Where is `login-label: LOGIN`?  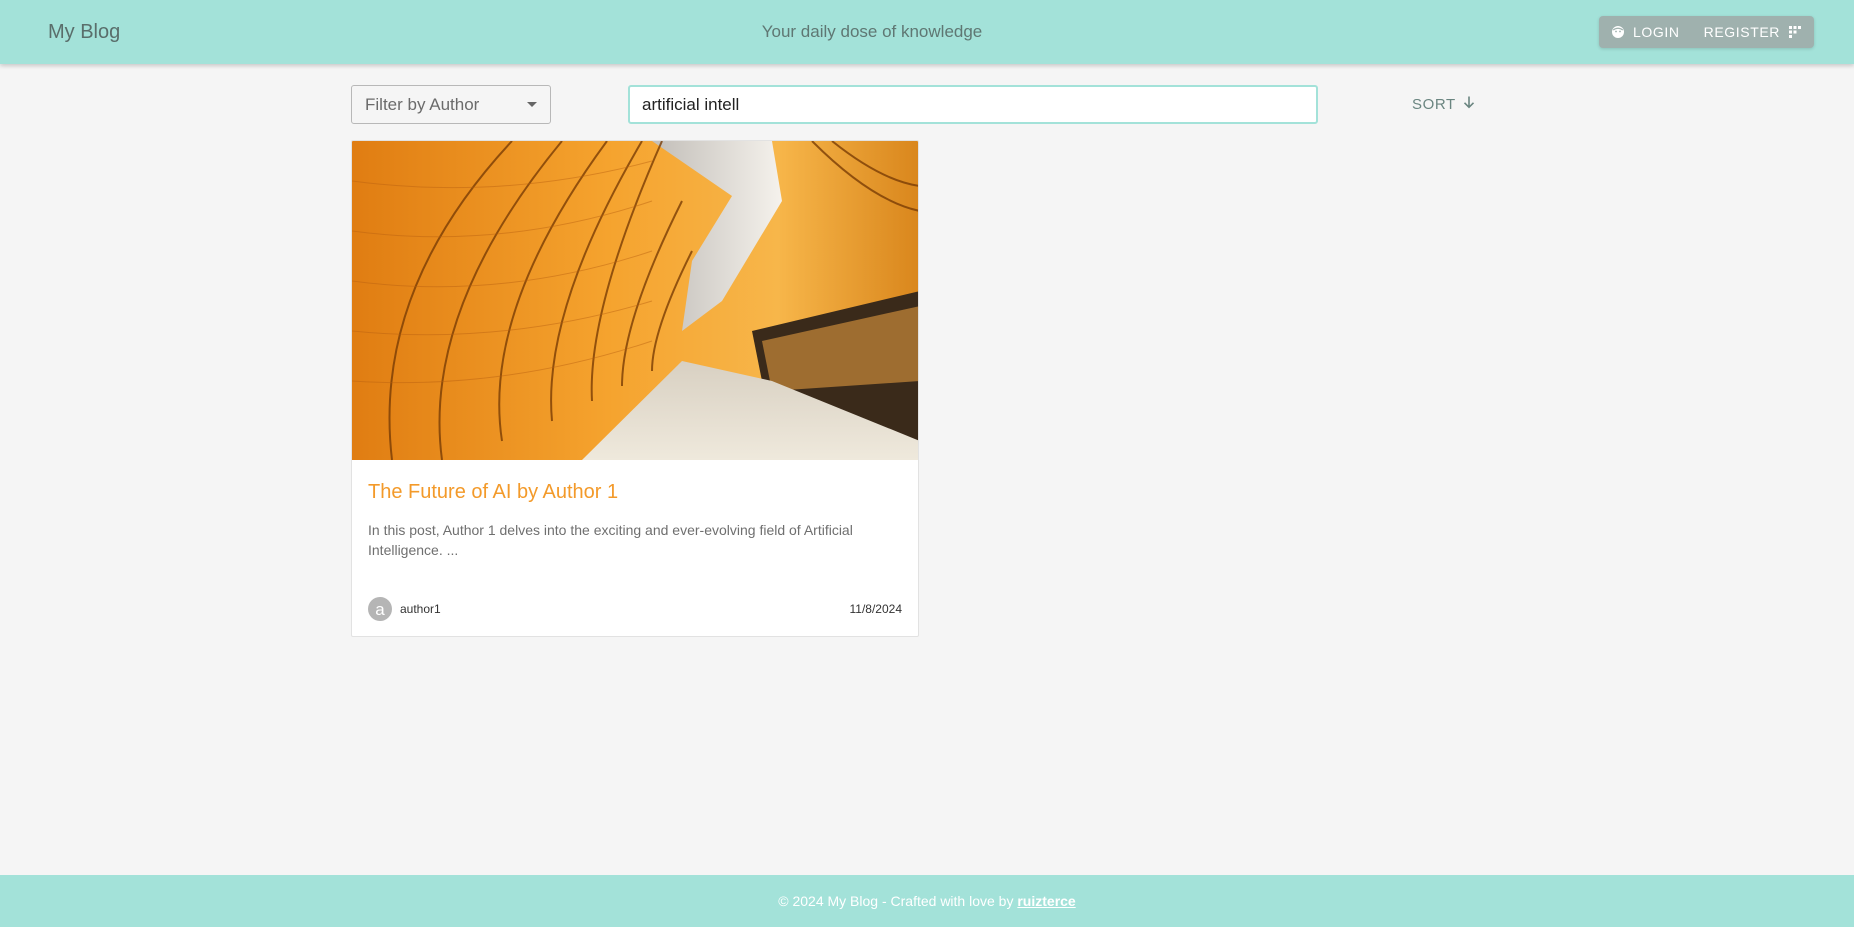 login-label: LOGIN is located at coordinates (1656, 32).